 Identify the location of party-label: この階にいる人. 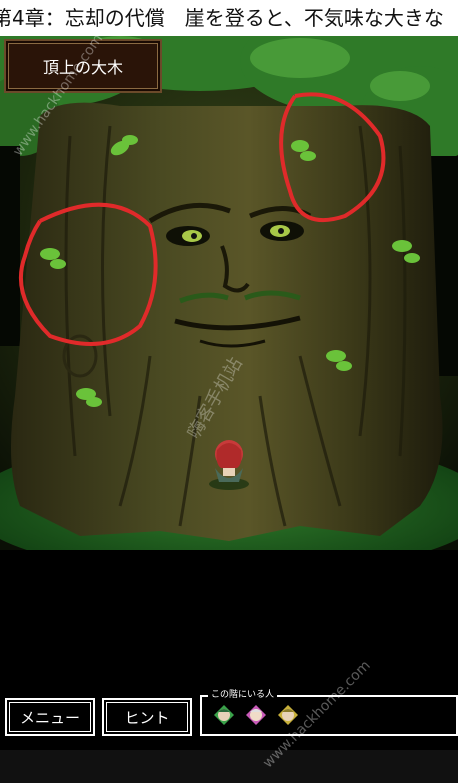
(243, 693).